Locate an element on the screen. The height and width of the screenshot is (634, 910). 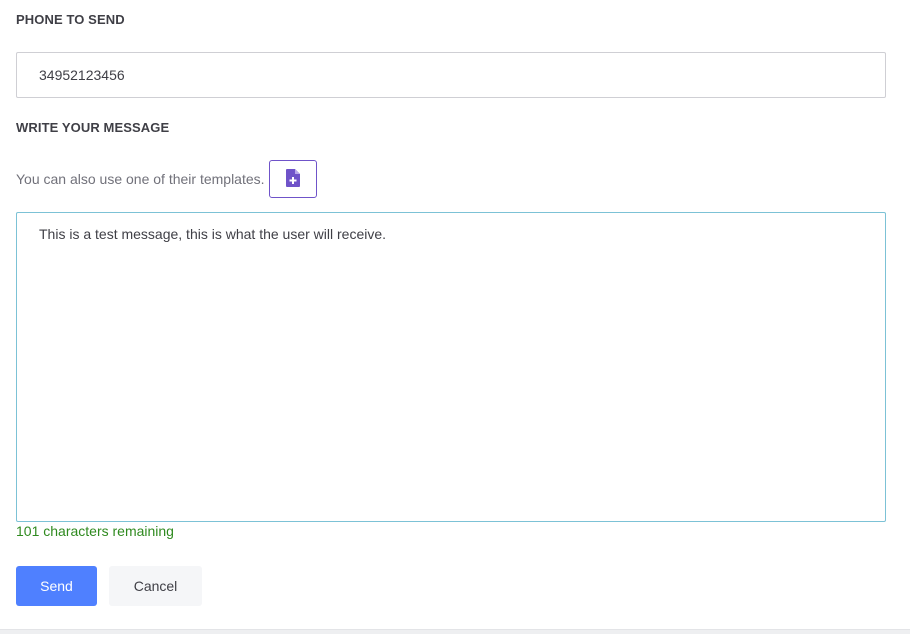
bottom-divider is located at coordinates (455, 631).